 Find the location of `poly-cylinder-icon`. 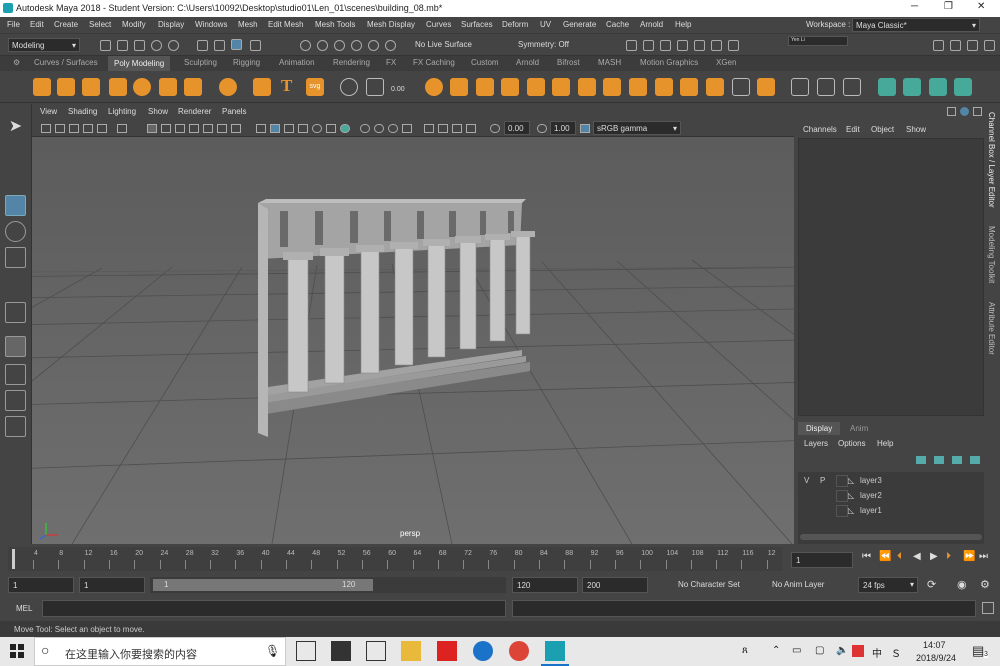

poly-cylinder-icon is located at coordinates (91, 87).